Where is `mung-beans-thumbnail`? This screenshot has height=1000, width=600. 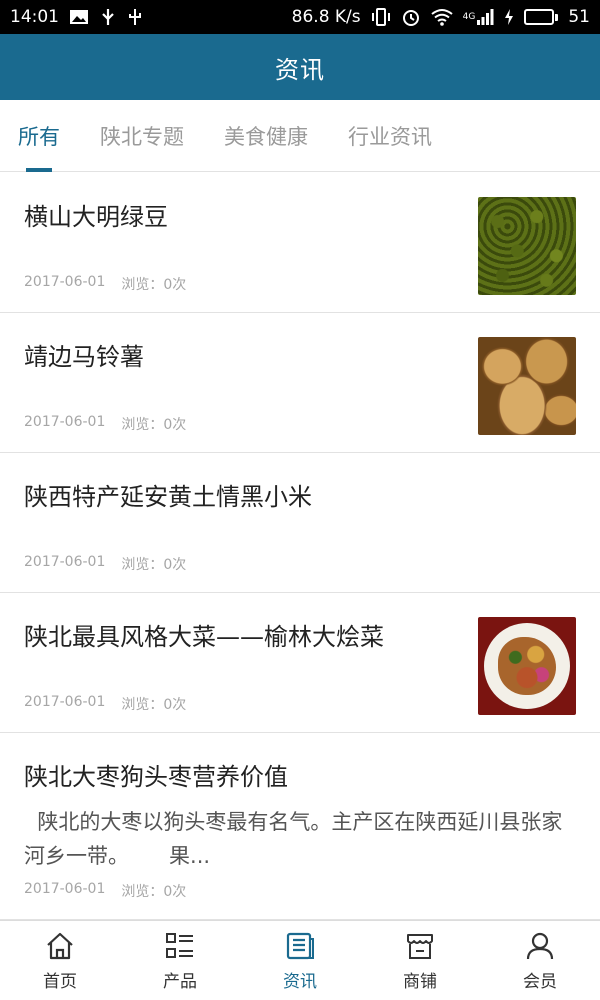
mung-beans-thumbnail is located at coordinates (527, 246).